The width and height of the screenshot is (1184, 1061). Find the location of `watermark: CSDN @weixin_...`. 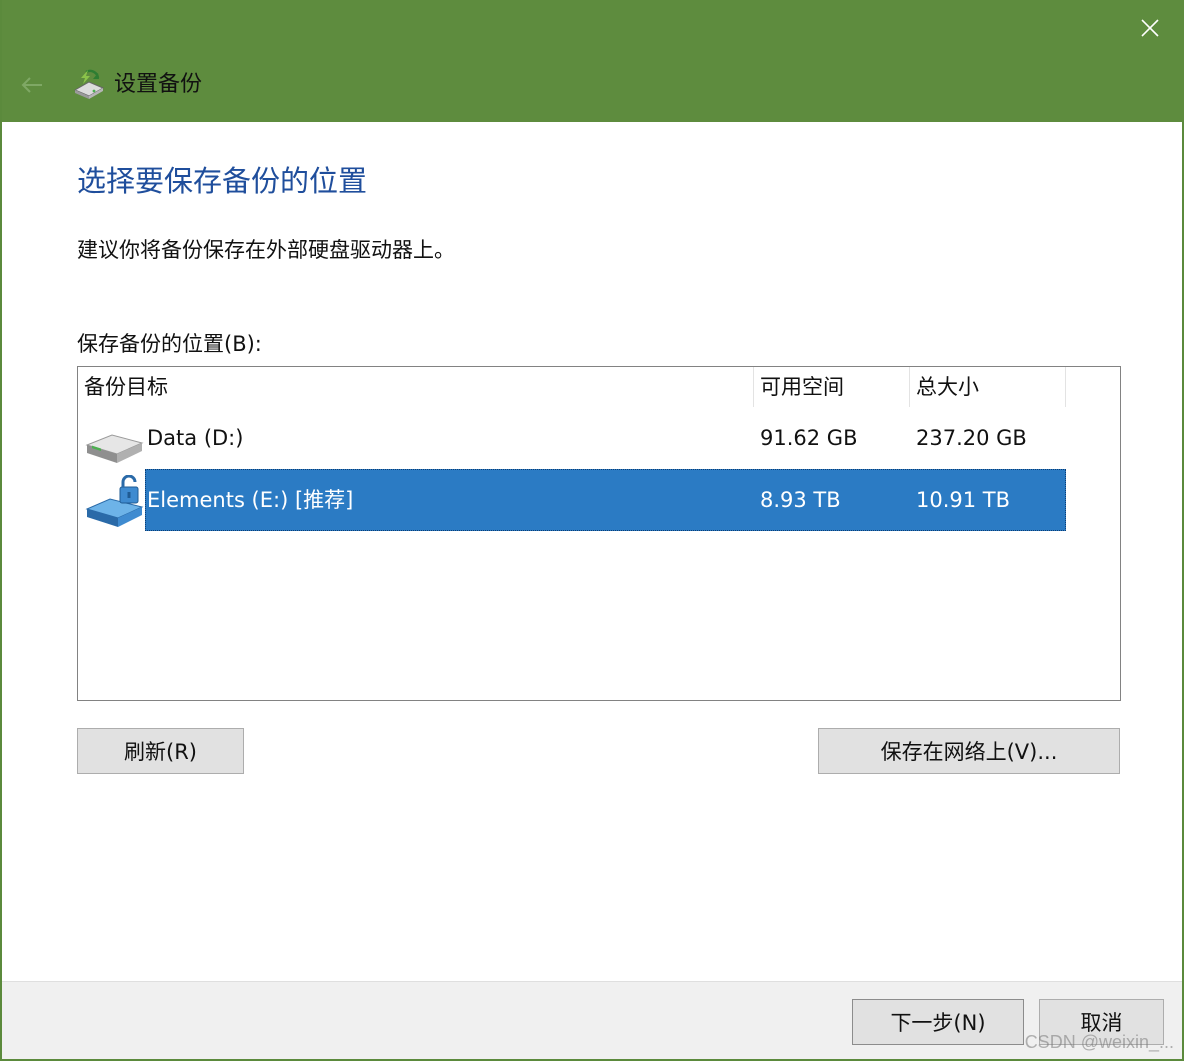

watermark: CSDN @weixin_... is located at coordinates (1099, 1042).